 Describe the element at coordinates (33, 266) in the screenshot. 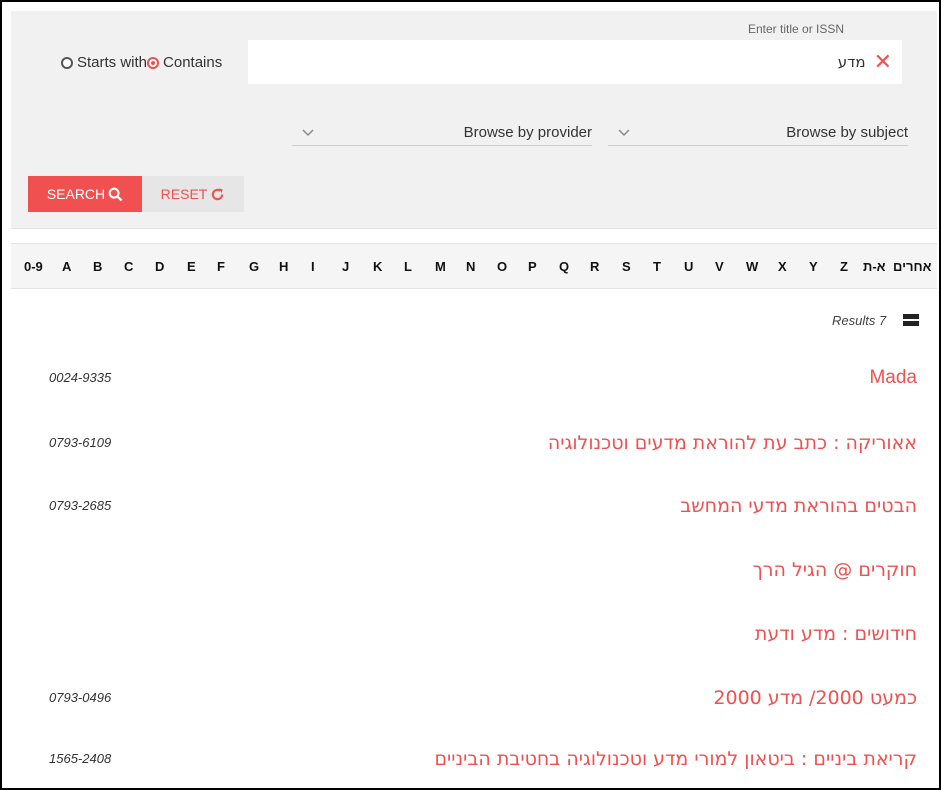

I see `alphabet-letter: 0-9` at that location.